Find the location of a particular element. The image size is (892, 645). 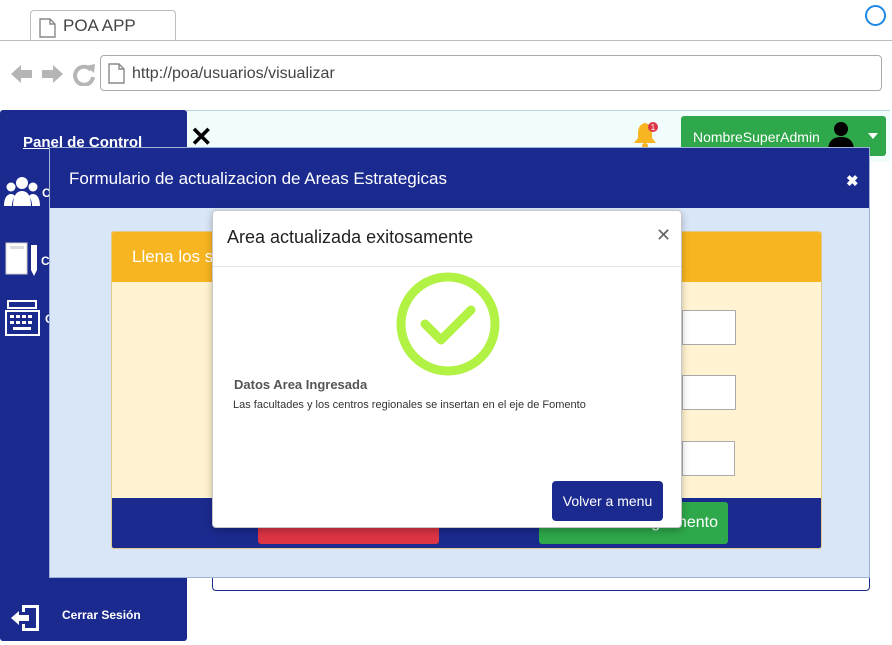

logout-icon is located at coordinates (25, 618).